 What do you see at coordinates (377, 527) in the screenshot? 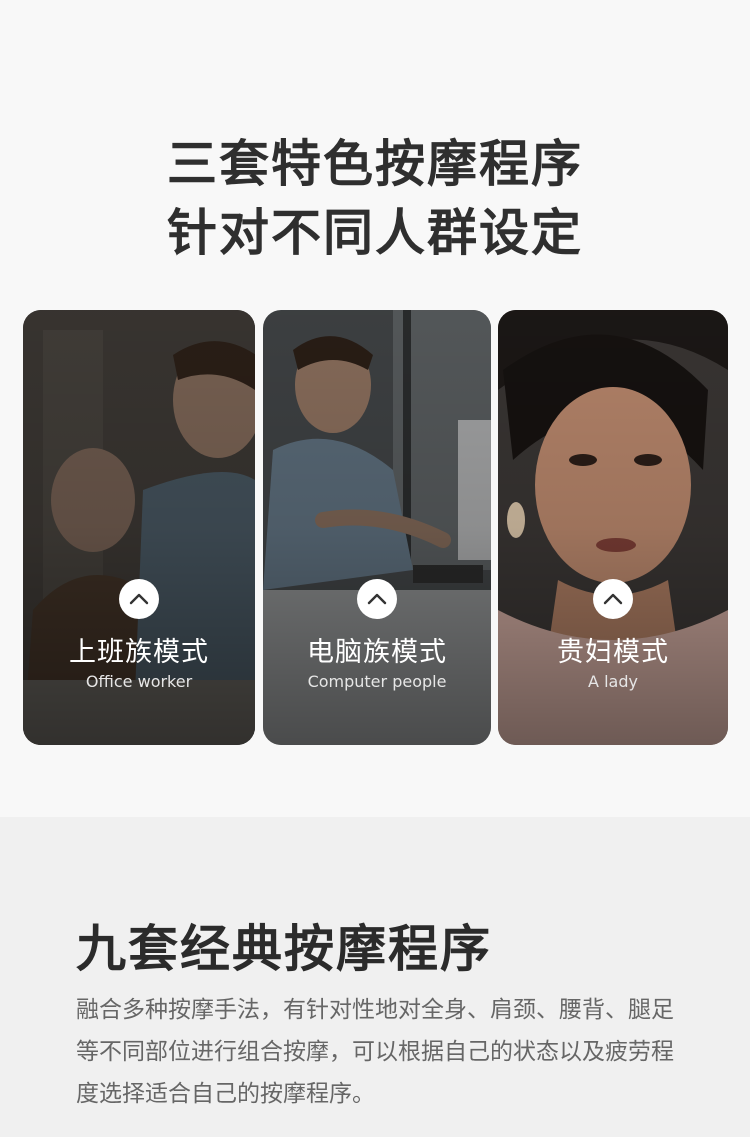
I see `mode-card-computer-people: 电脑族模式 Computer people` at bounding box center [377, 527].